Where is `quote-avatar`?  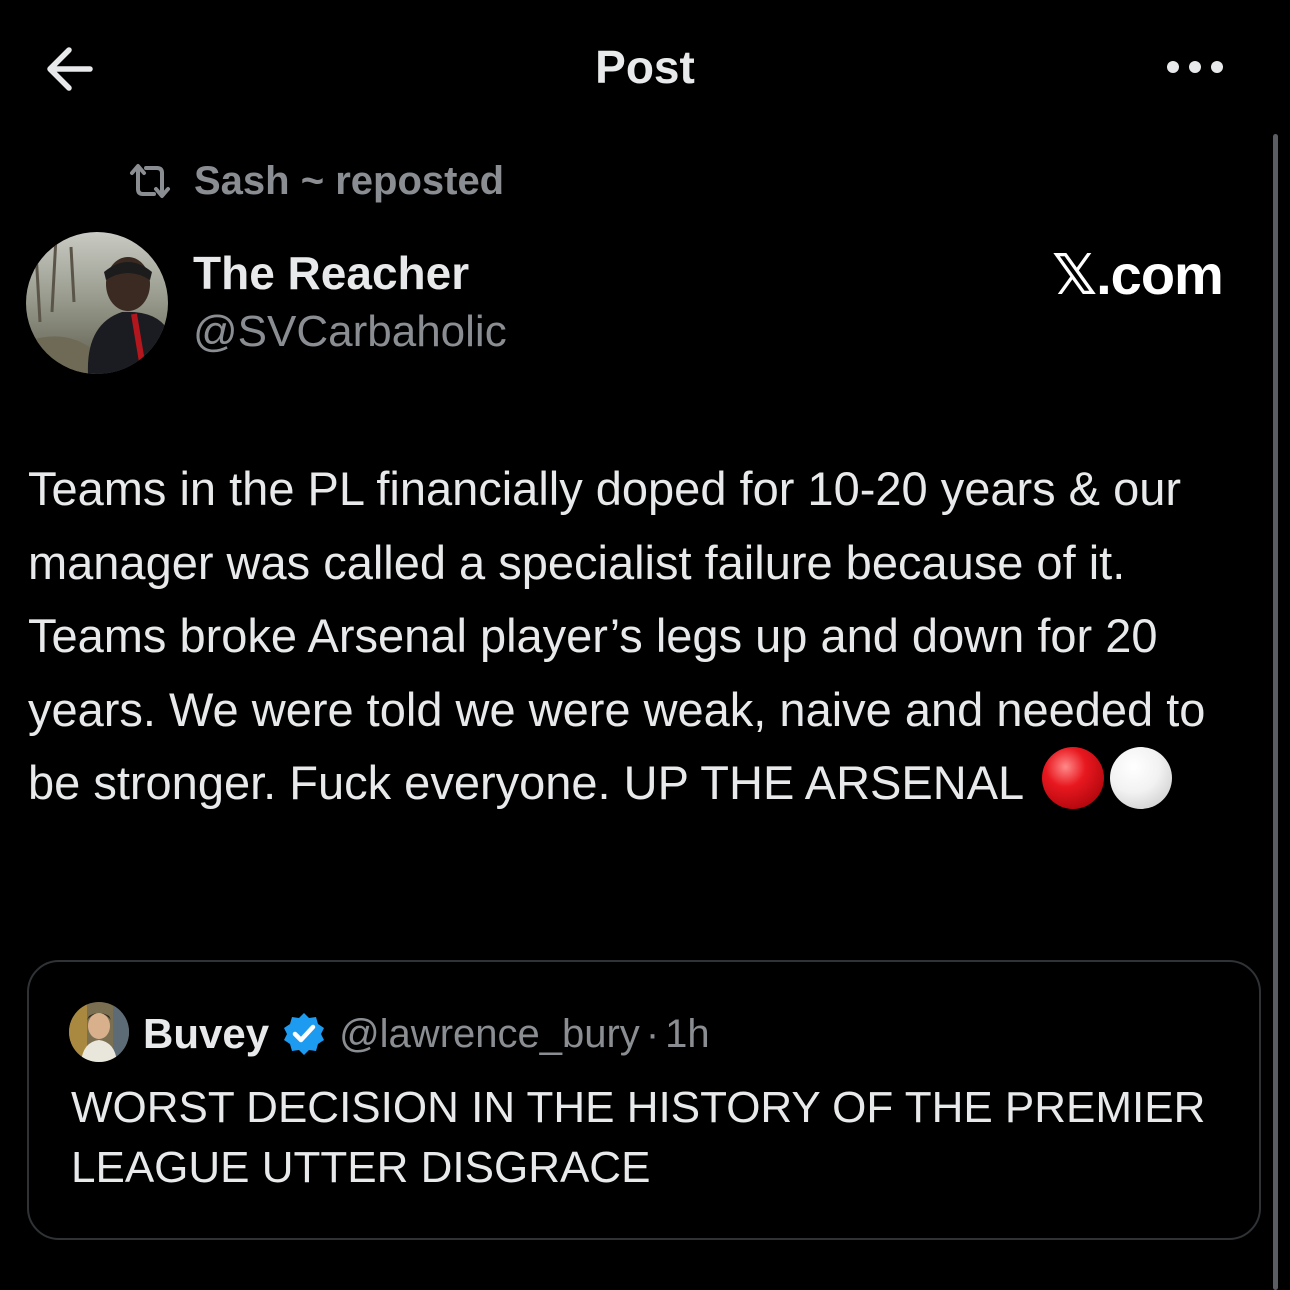
quote-avatar is located at coordinates (99, 1032).